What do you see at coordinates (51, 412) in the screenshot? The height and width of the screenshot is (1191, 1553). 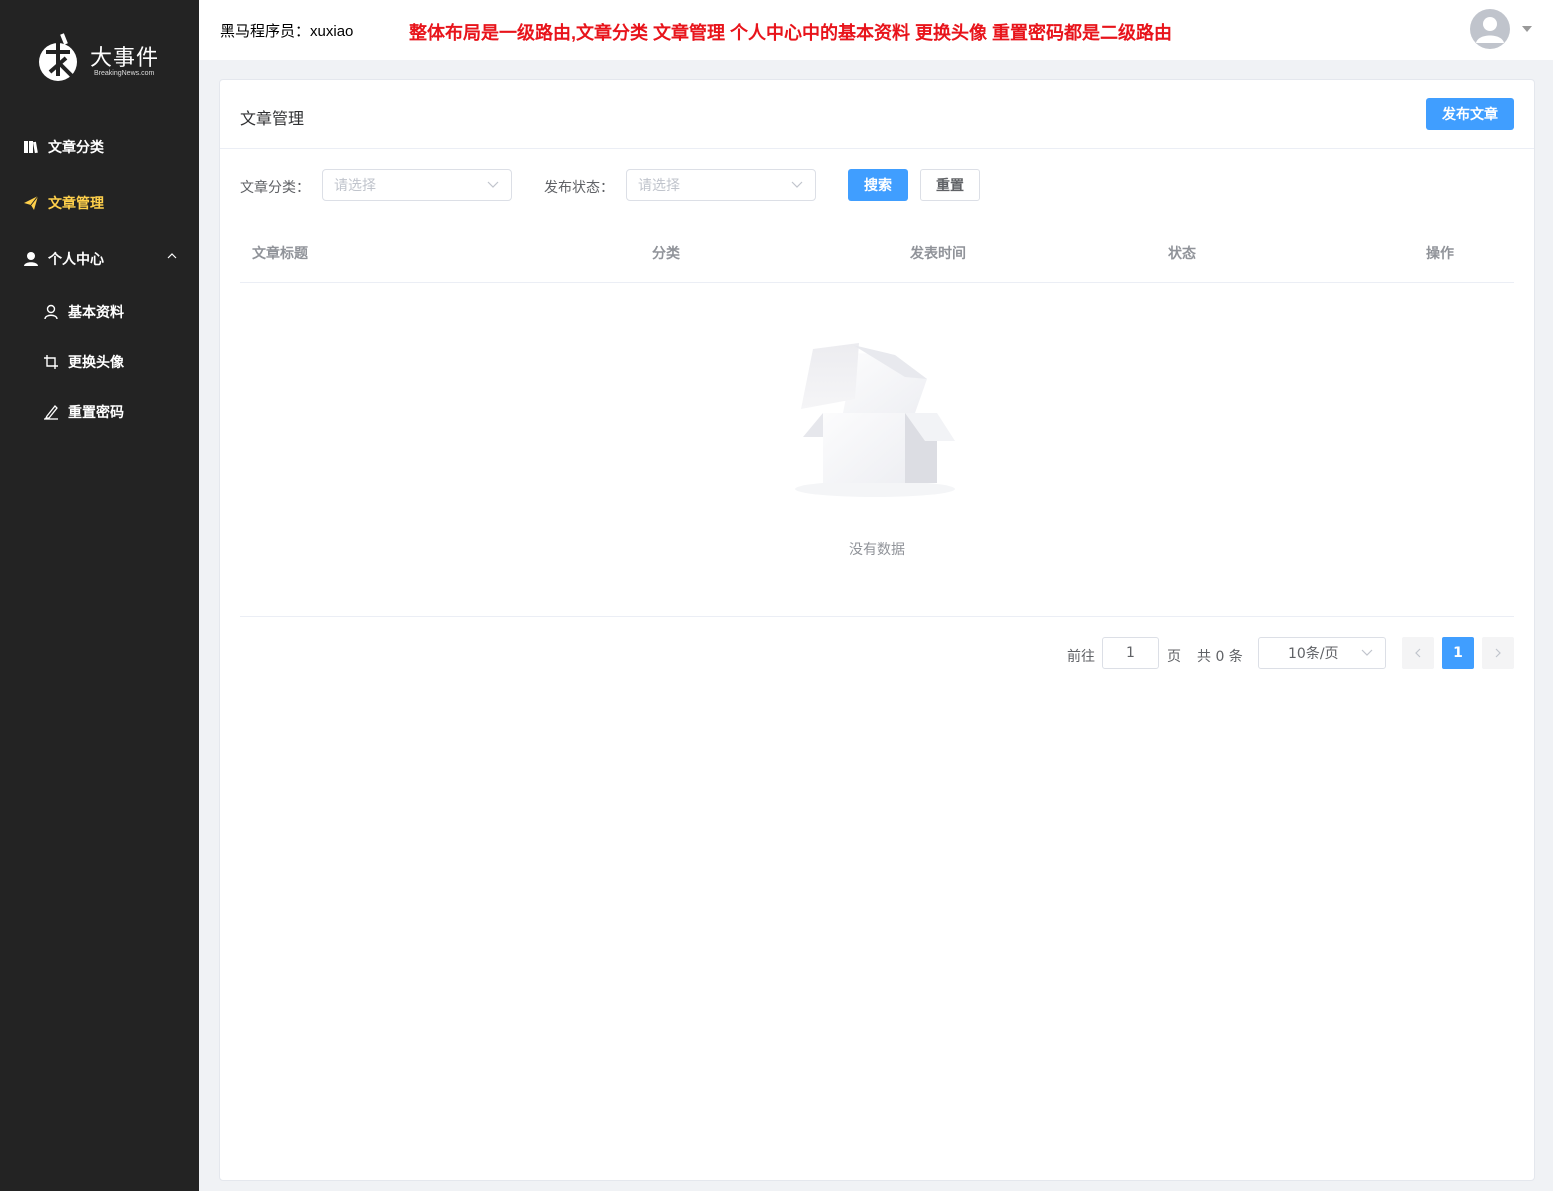 I see `edit-pen-icon` at bounding box center [51, 412].